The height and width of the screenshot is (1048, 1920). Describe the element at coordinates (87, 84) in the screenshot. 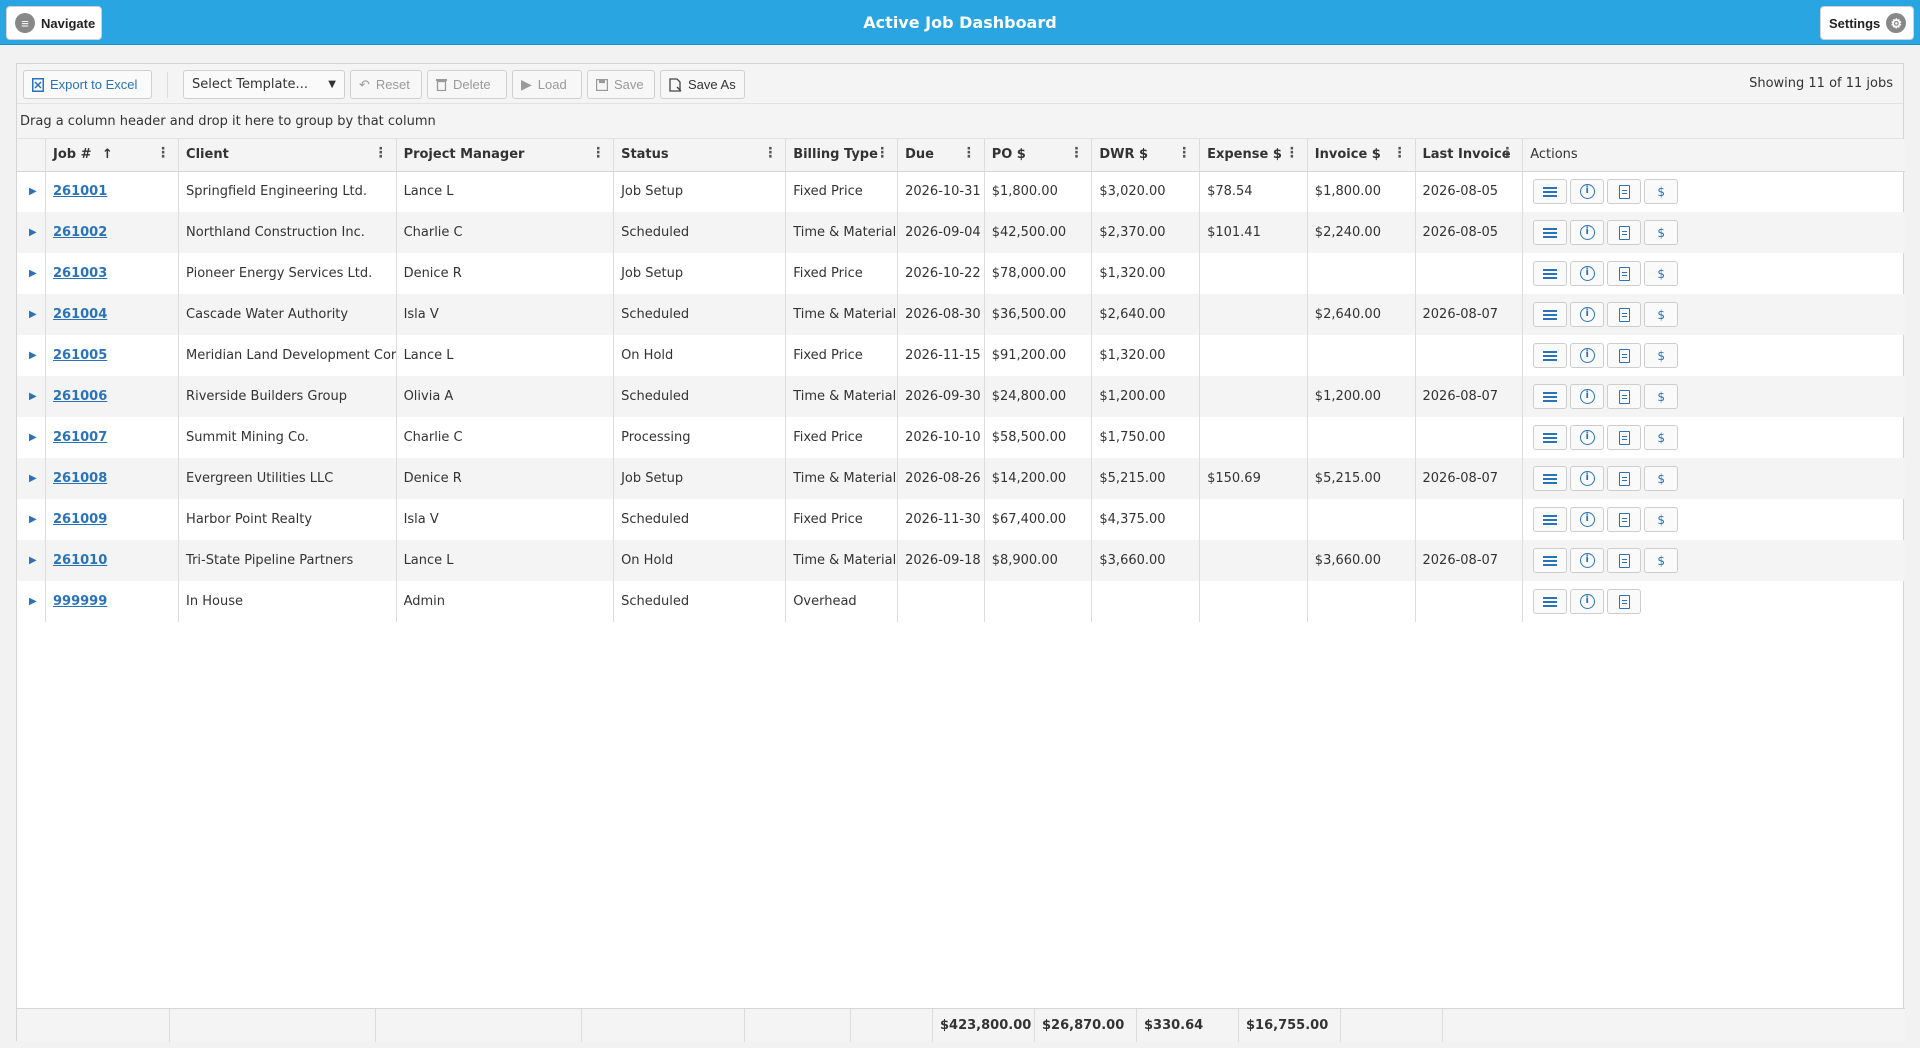

I see `export-to-excel-button: Export to Excel` at that location.